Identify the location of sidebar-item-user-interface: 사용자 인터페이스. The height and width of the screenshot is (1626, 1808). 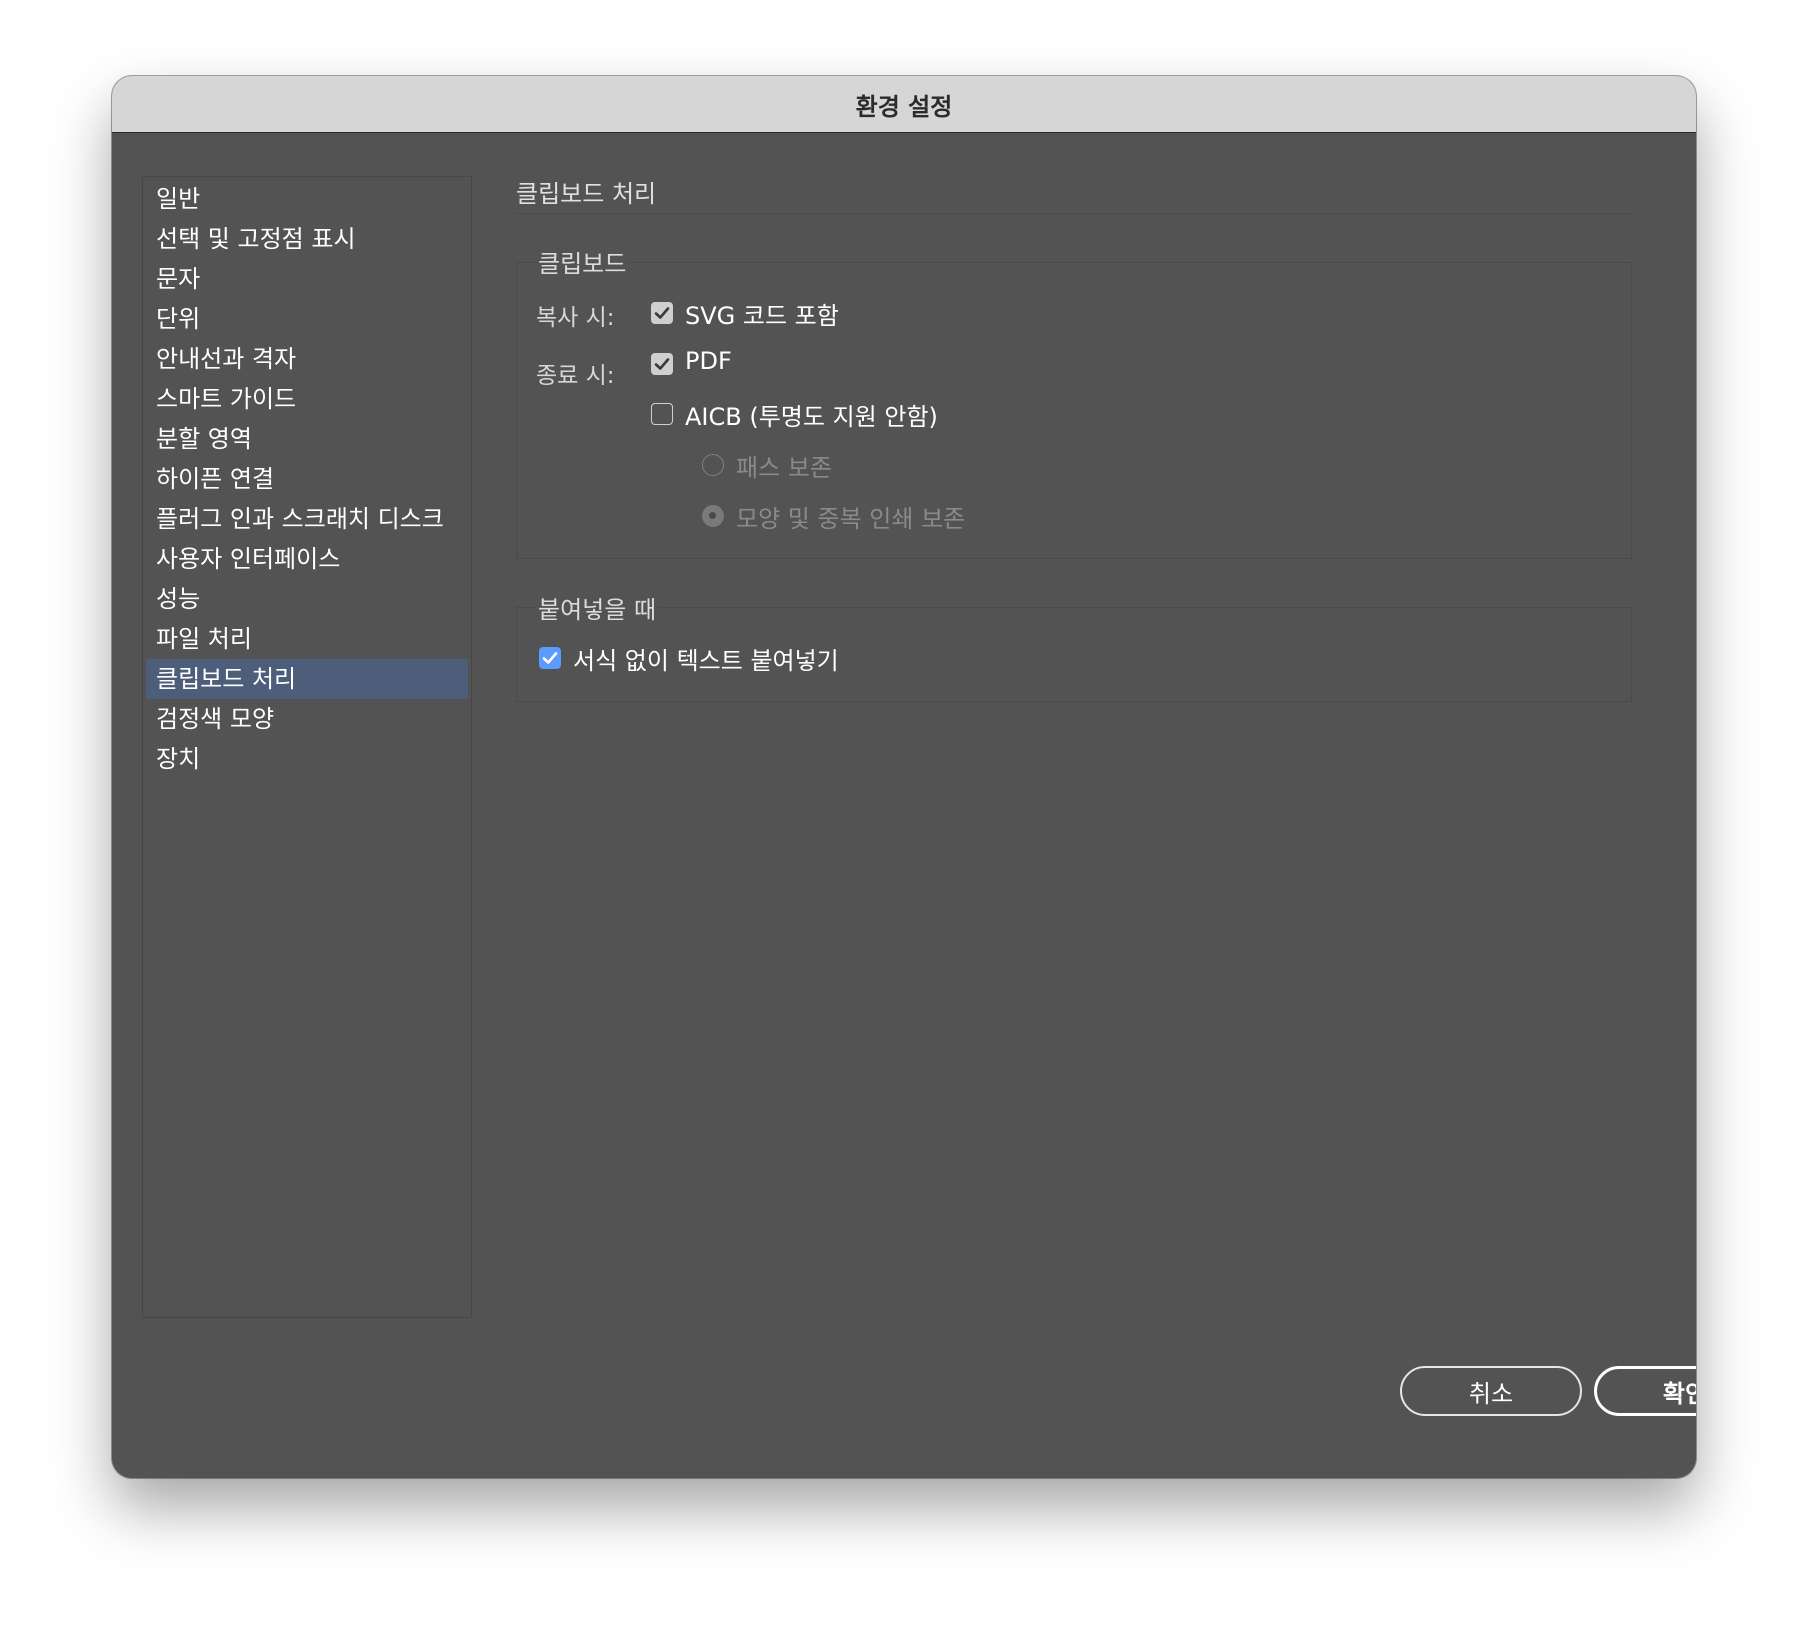
(307, 559).